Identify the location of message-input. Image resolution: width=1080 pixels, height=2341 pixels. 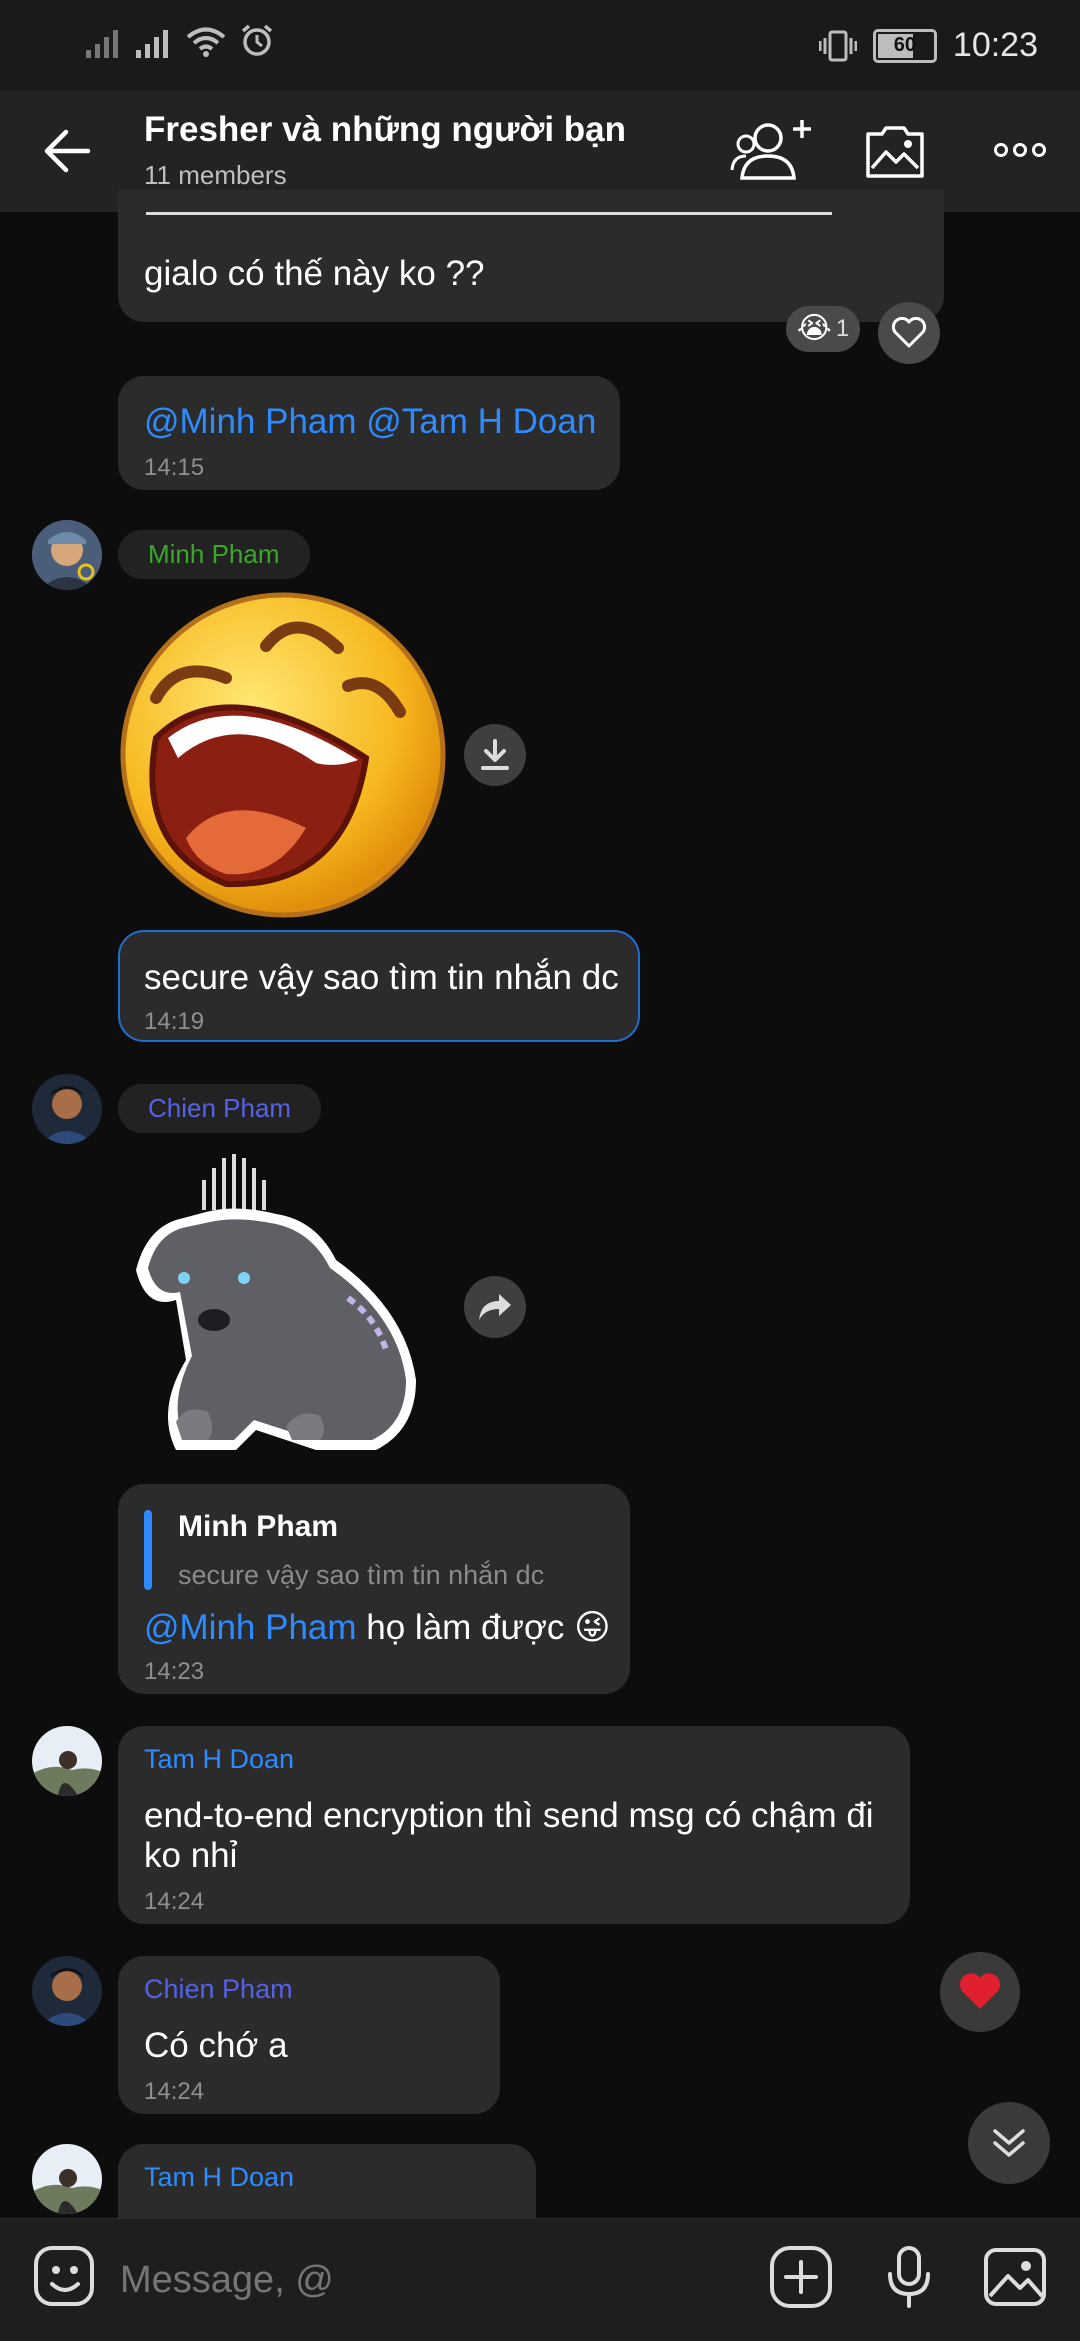
(400, 2280).